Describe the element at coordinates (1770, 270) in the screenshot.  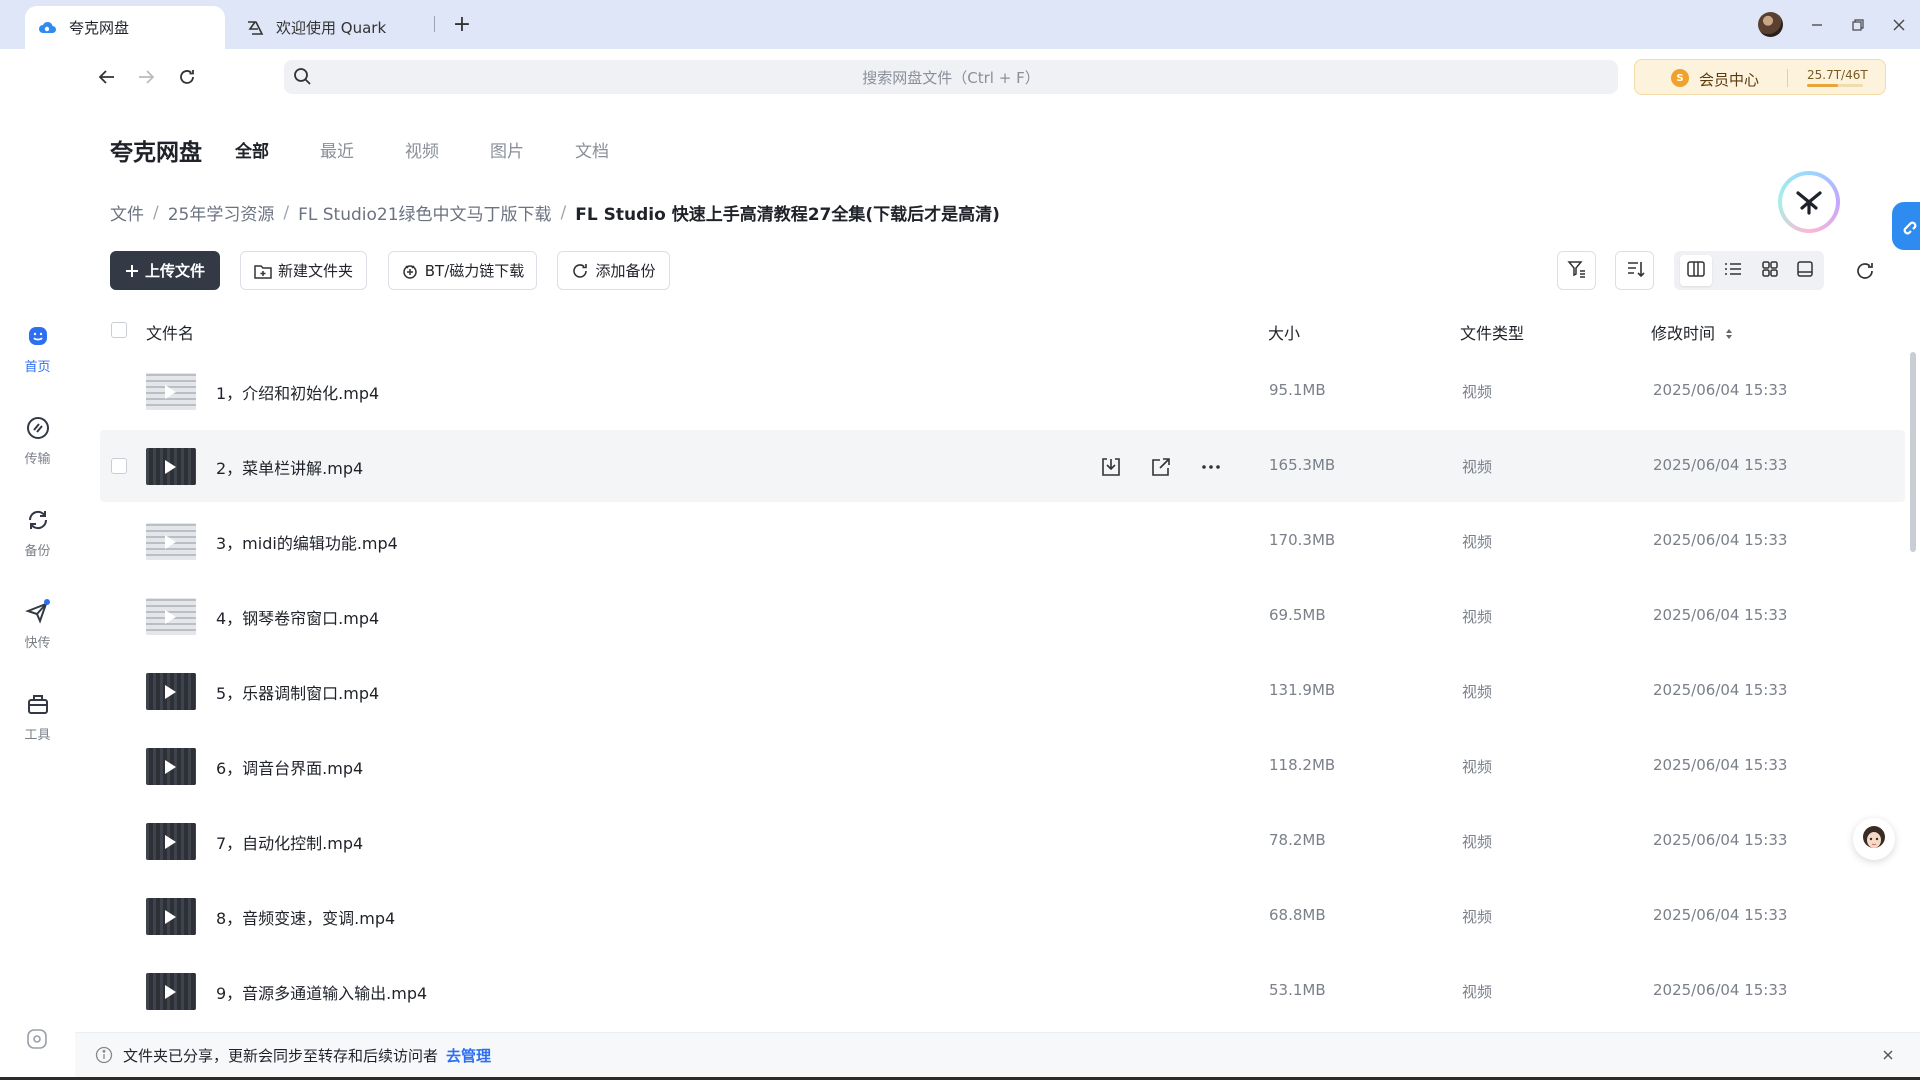
I see `view-grid-button` at that location.